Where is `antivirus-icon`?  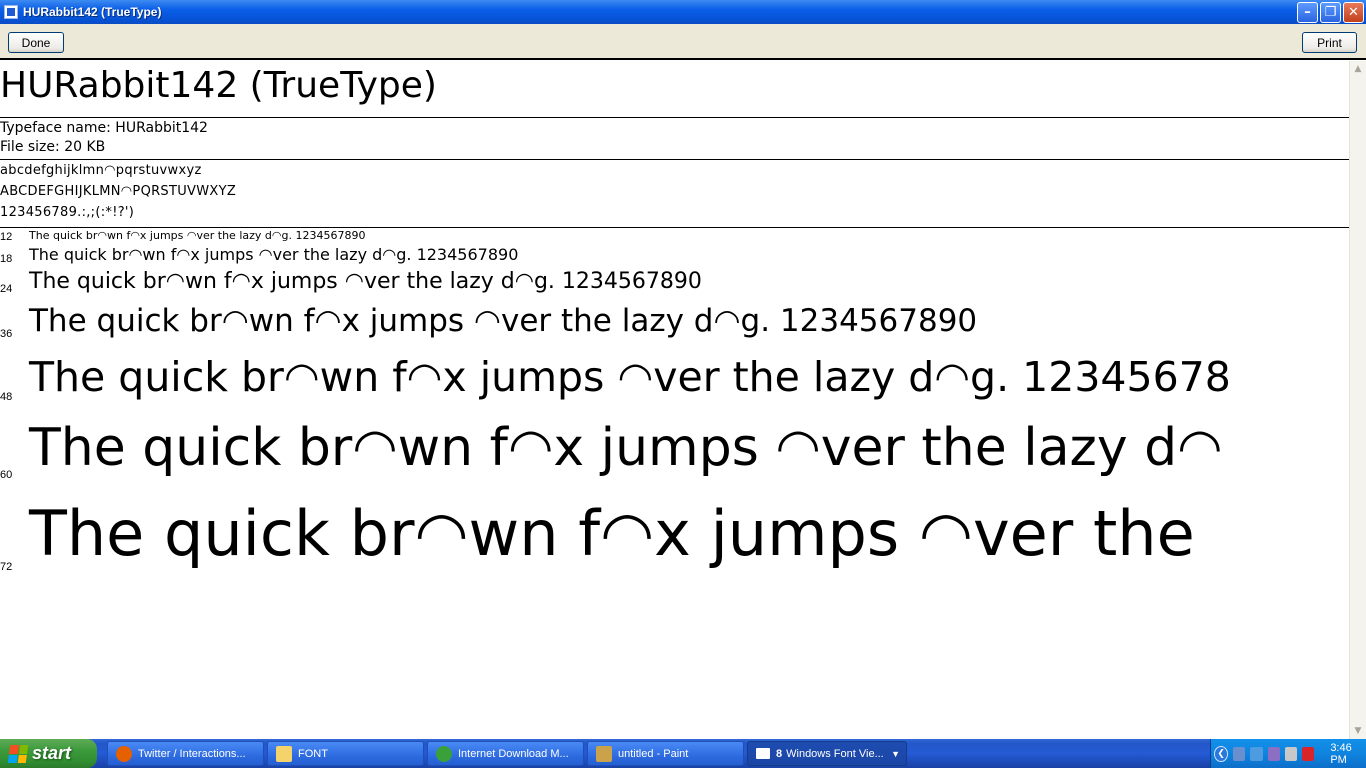 antivirus-icon is located at coordinates (1308, 753).